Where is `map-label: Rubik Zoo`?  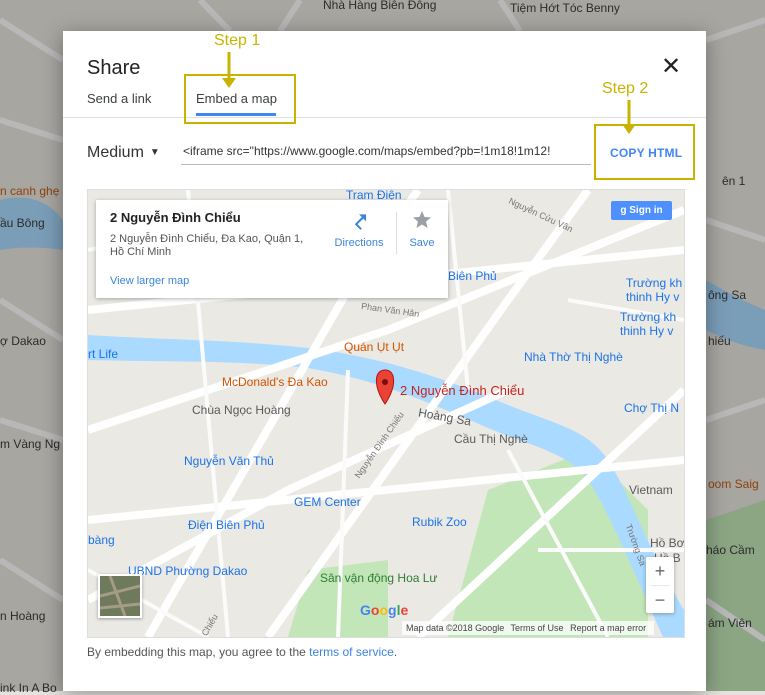
map-label: Rubik Zoo is located at coordinates (439, 522).